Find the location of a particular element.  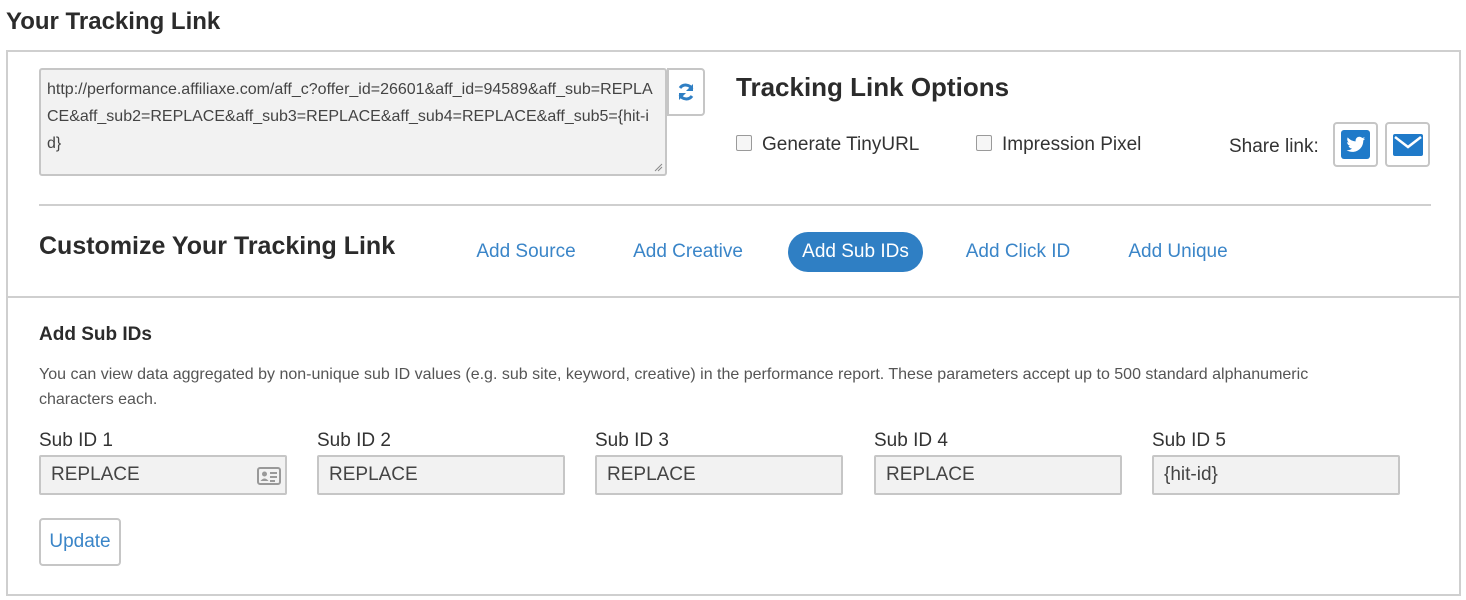

share-link-label: Share link: is located at coordinates (1274, 146).